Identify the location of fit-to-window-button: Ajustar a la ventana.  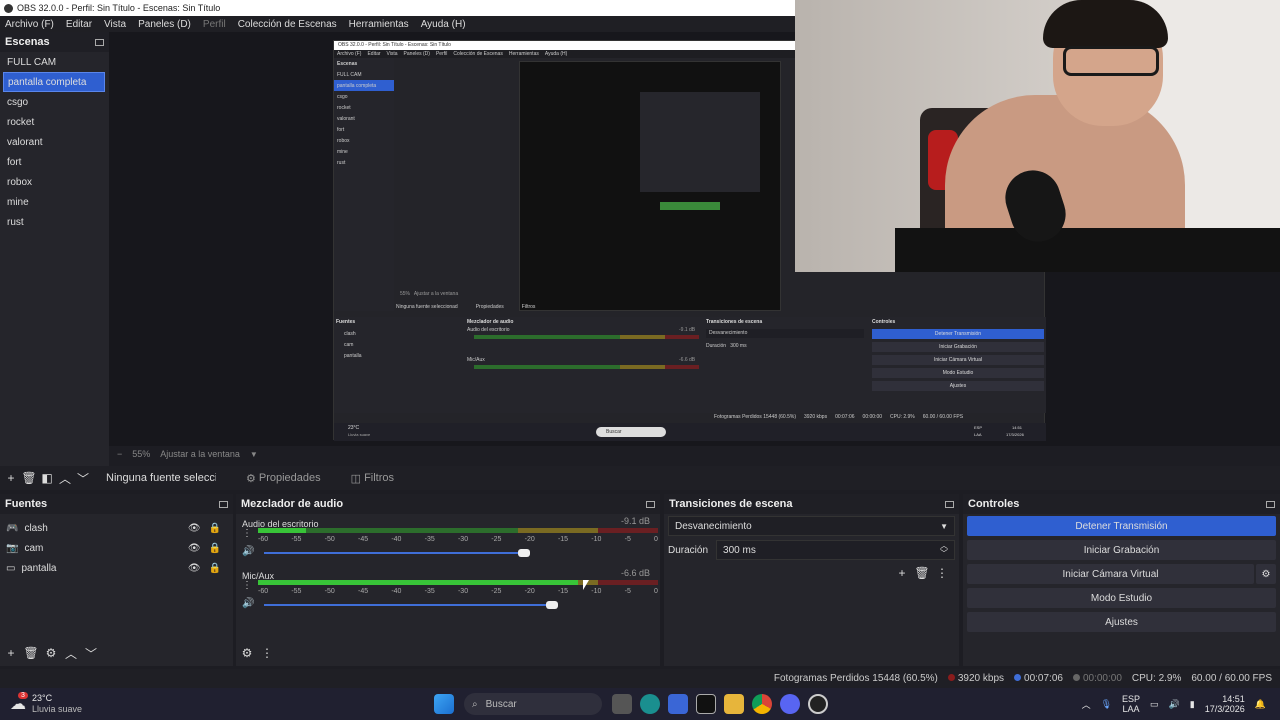
(200, 454).